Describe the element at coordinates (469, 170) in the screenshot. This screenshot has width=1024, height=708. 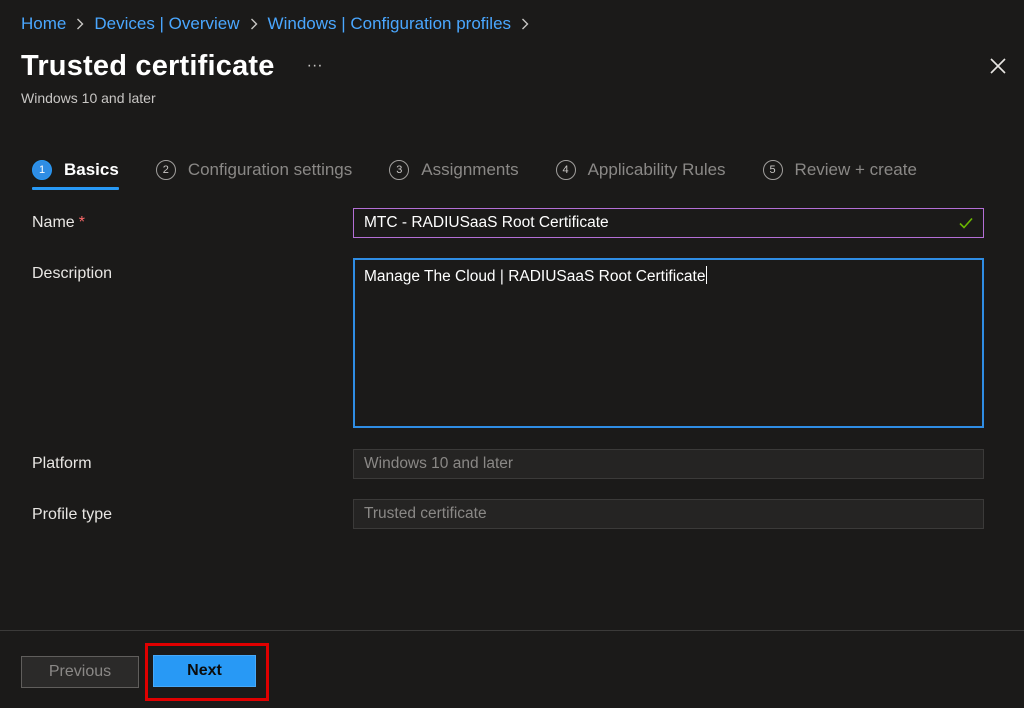
I see `step-label: Assignments` at that location.